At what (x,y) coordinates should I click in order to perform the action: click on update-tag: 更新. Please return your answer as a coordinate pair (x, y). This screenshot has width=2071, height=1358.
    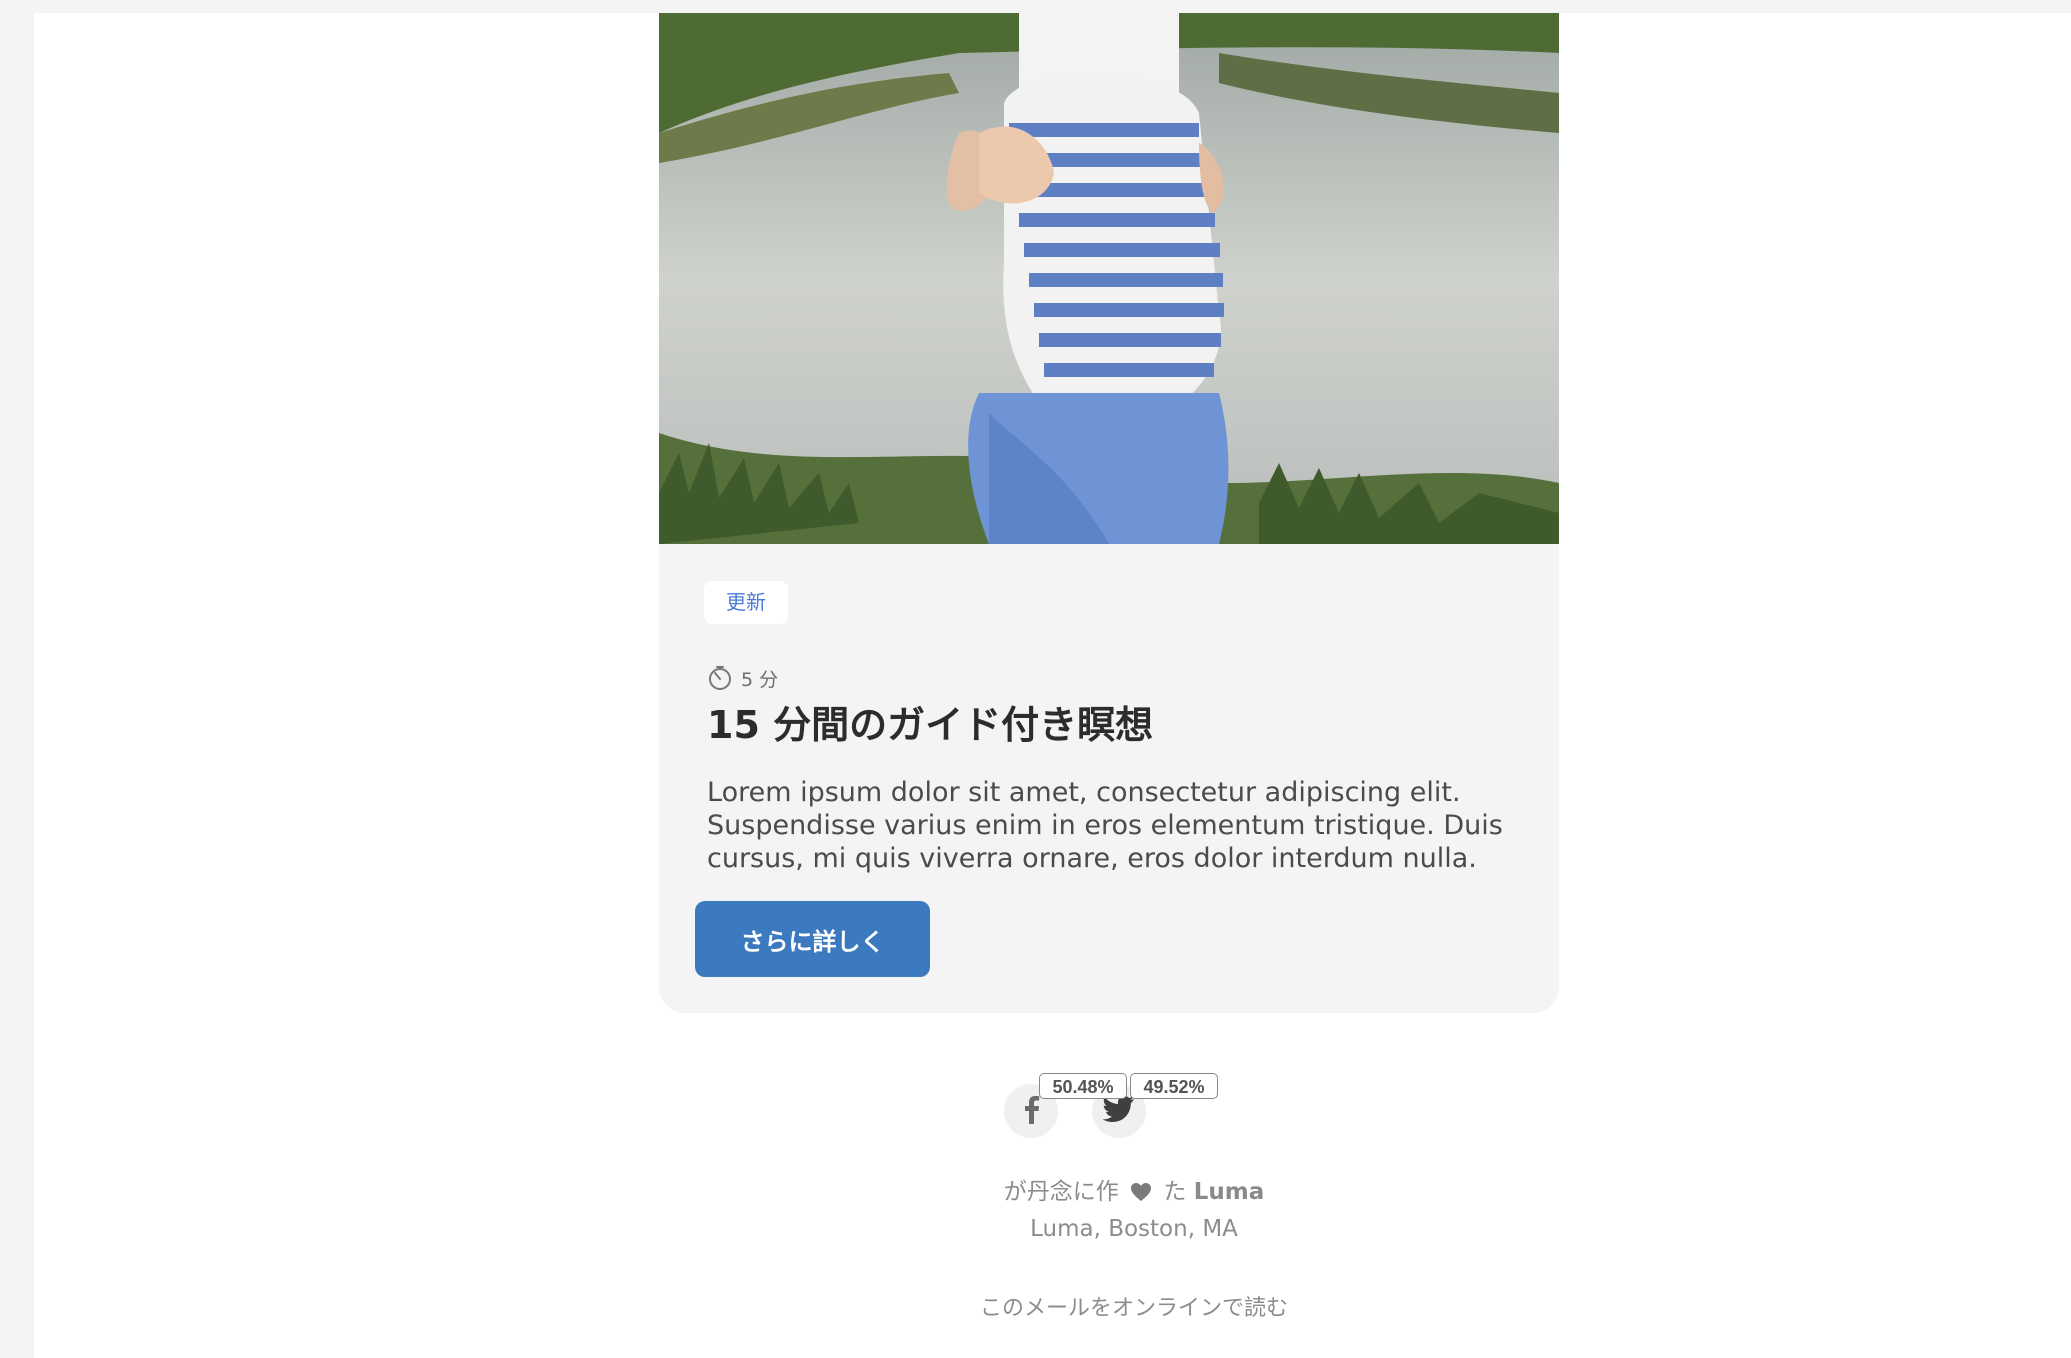
    Looking at the image, I should click on (746, 602).